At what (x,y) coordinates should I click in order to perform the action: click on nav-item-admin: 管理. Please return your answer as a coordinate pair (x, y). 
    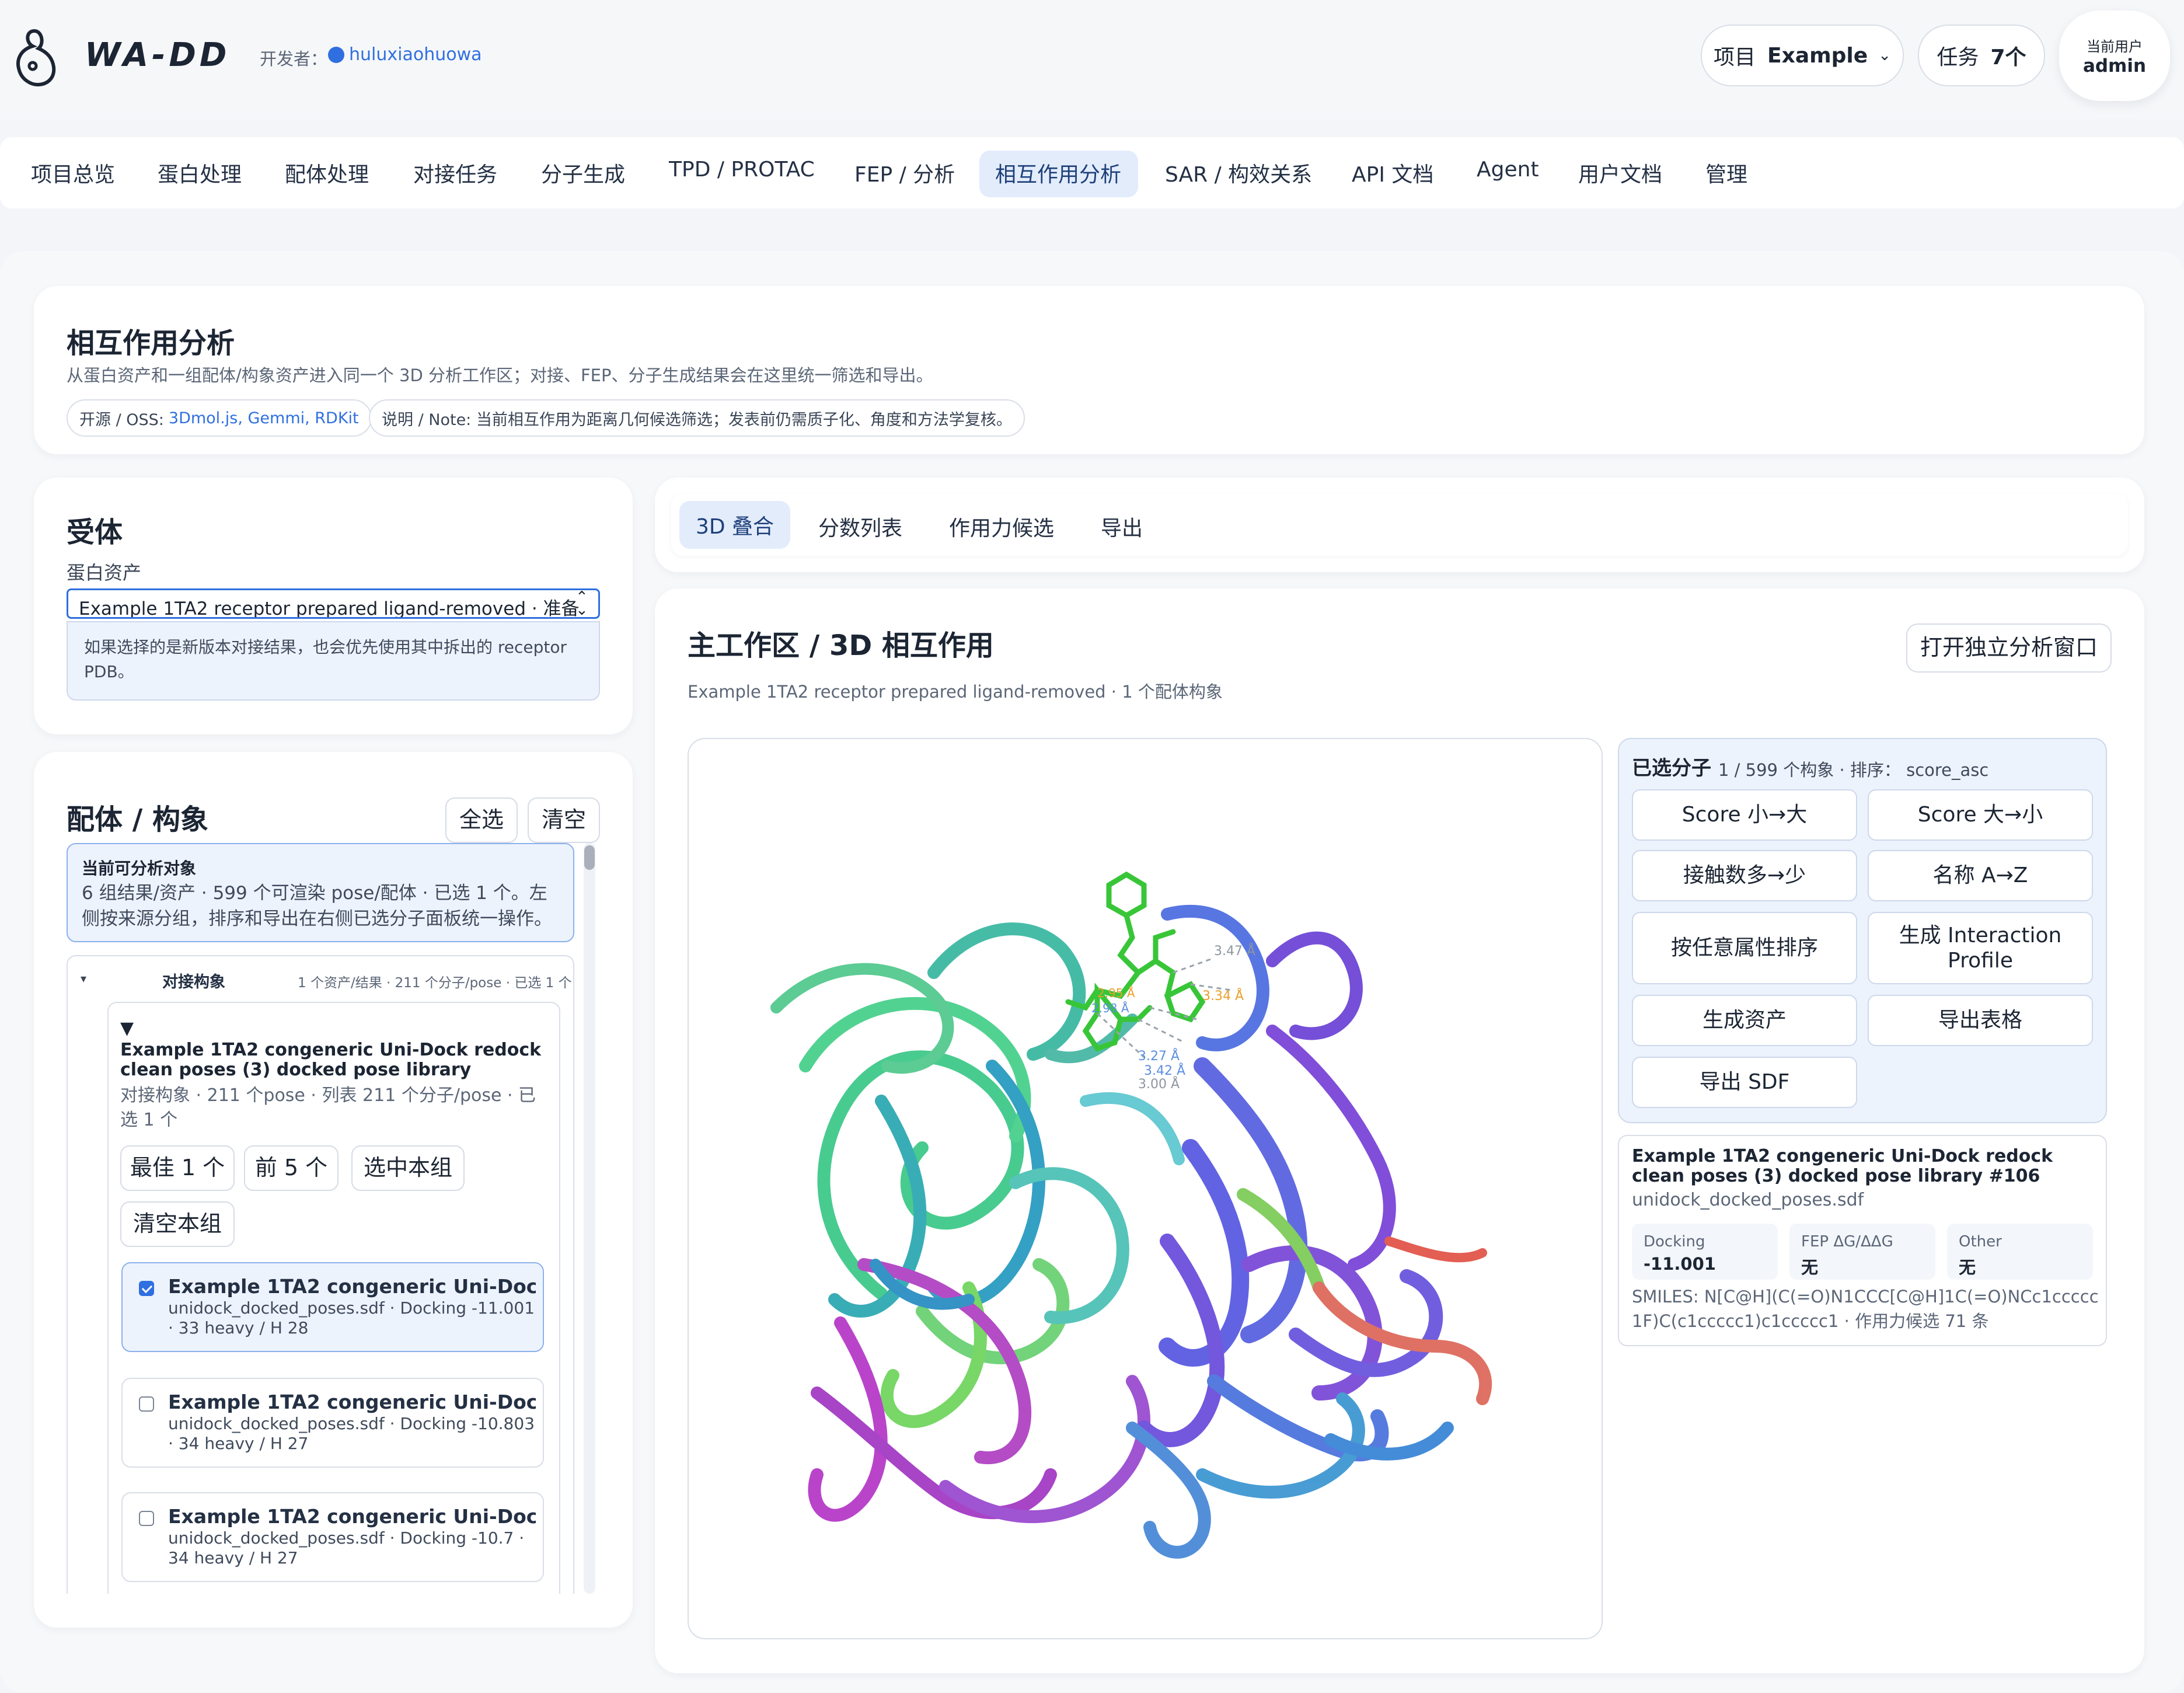
    Looking at the image, I should click on (1726, 173).